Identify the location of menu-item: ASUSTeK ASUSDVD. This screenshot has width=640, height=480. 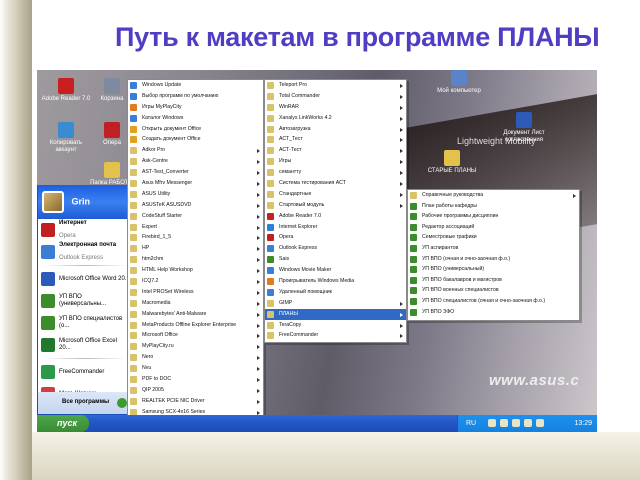
(195, 205).